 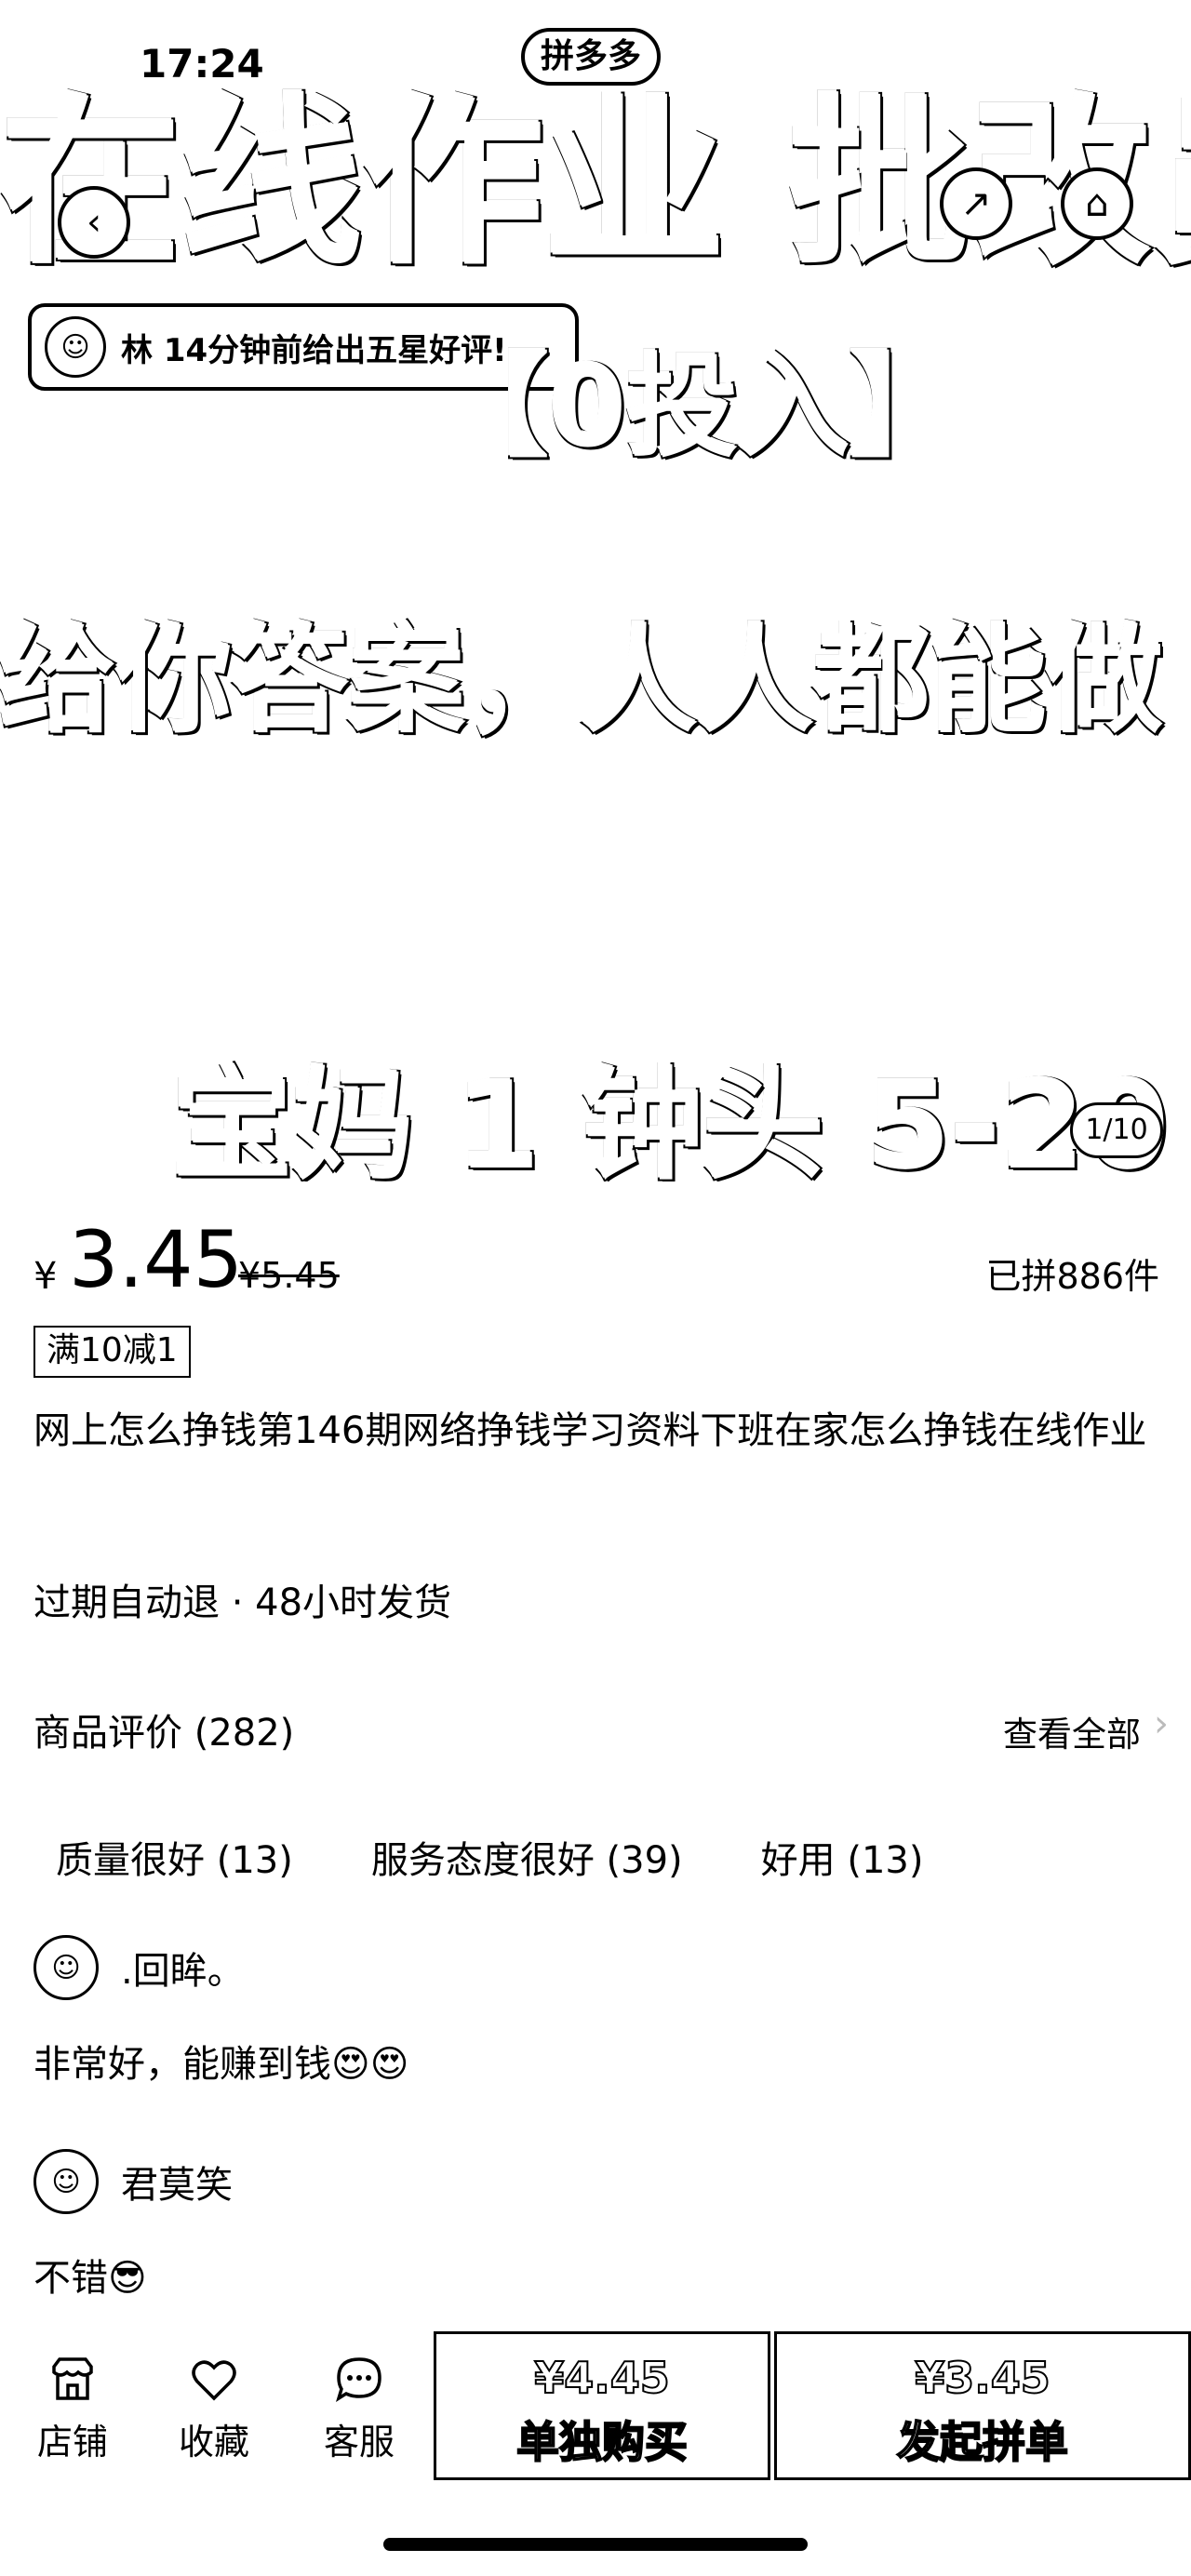 What do you see at coordinates (174, 1860) in the screenshot?
I see `review-tag: 质量很好 (13)` at bounding box center [174, 1860].